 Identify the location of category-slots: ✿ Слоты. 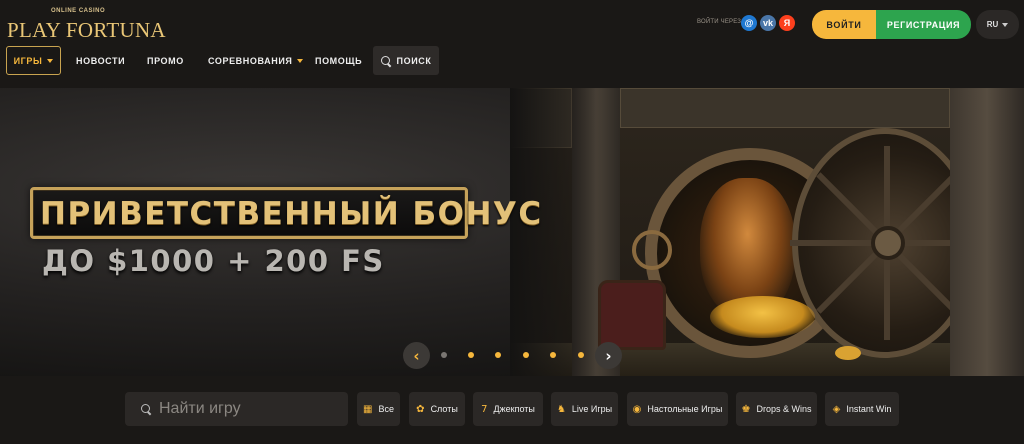
(437, 409).